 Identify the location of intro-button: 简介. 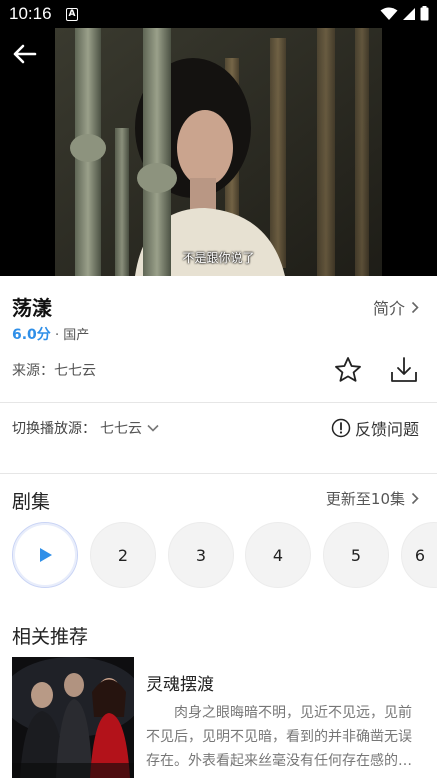
(396, 307).